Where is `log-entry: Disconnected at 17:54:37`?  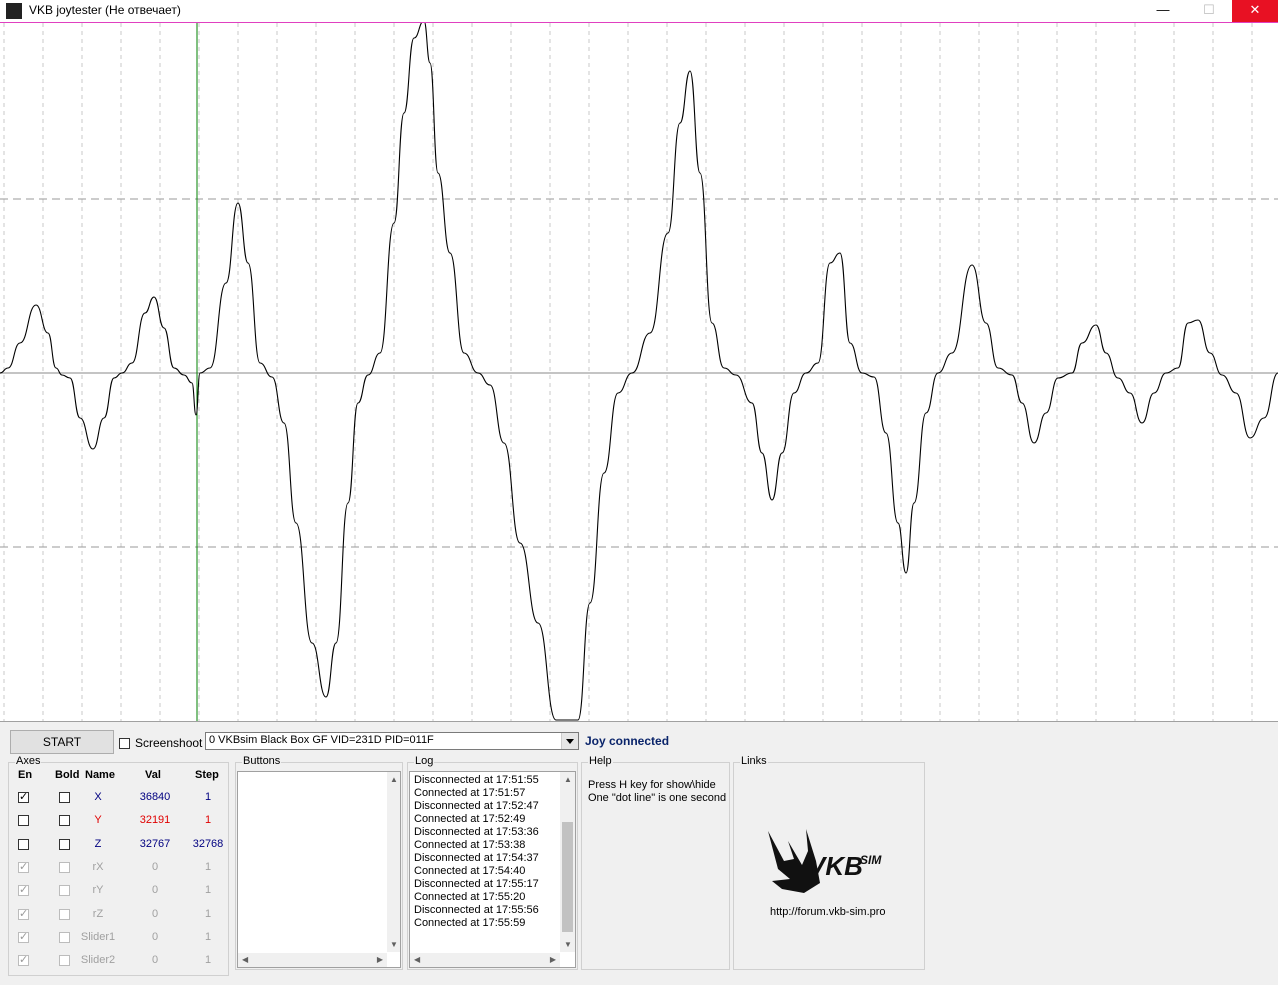 log-entry: Disconnected at 17:54:37 is located at coordinates (476, 858).